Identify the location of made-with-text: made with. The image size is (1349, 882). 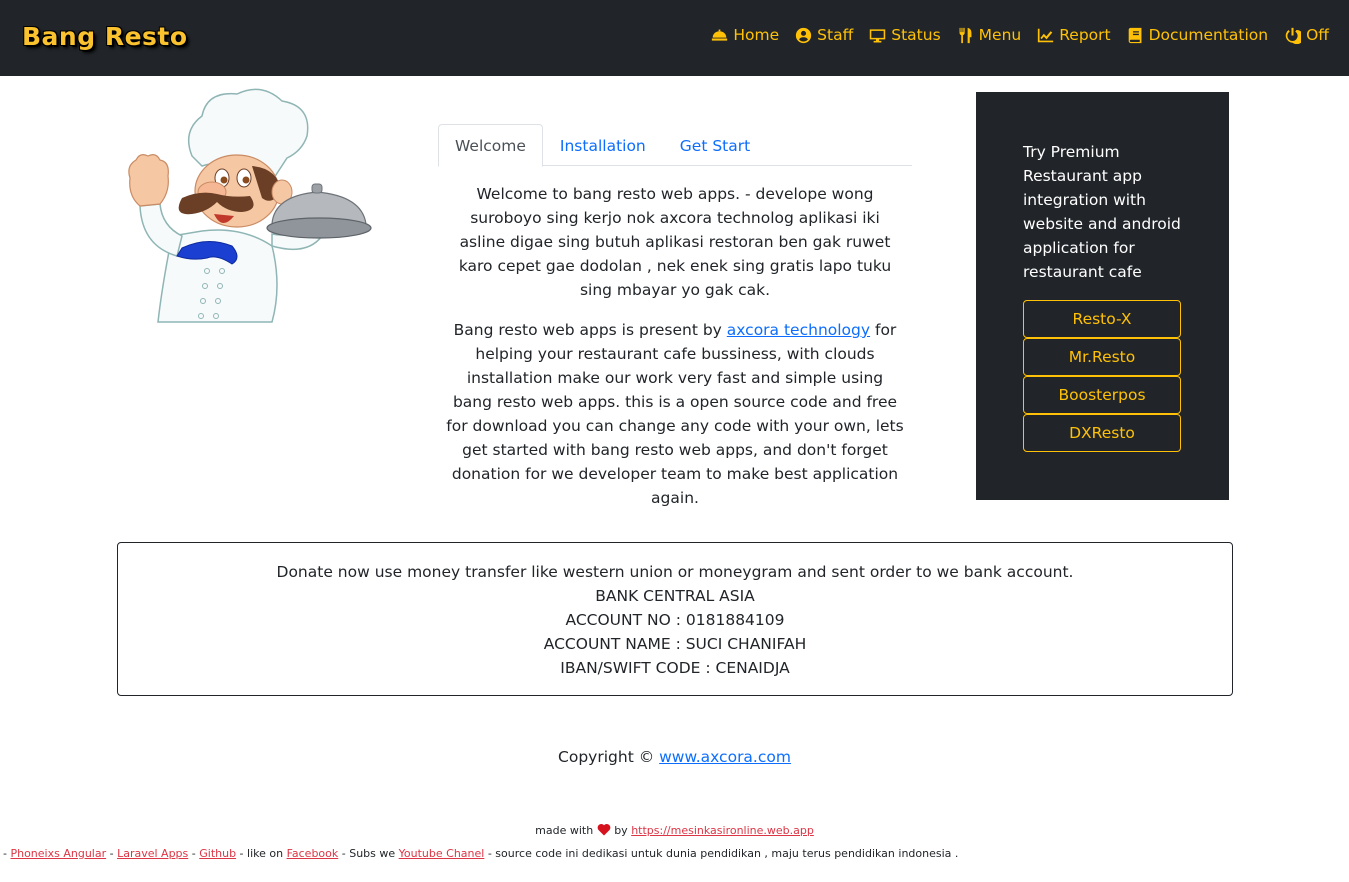
(564, 830).